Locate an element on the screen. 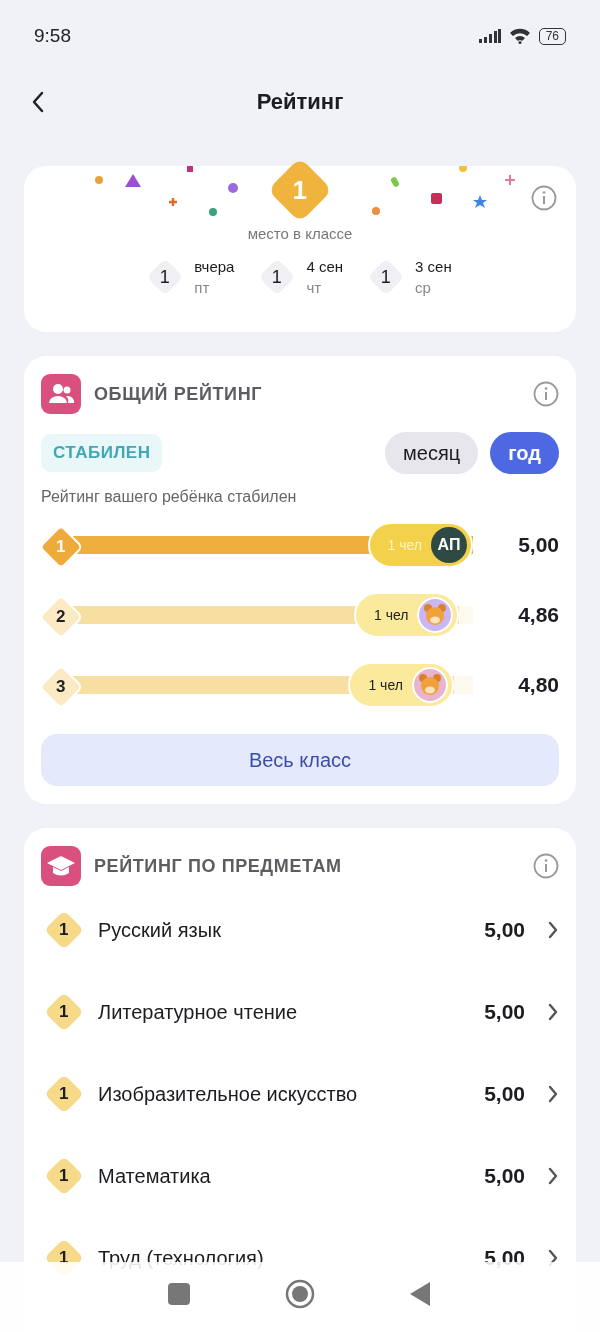 This screenshot has height=1332, width=600. initials-avatar: АП is located at coordinates (449, 545).